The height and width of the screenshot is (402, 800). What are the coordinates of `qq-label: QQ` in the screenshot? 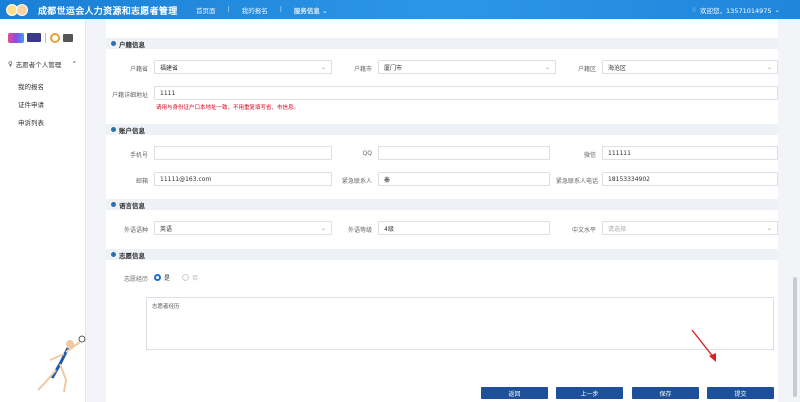 It's located at (367, 153).